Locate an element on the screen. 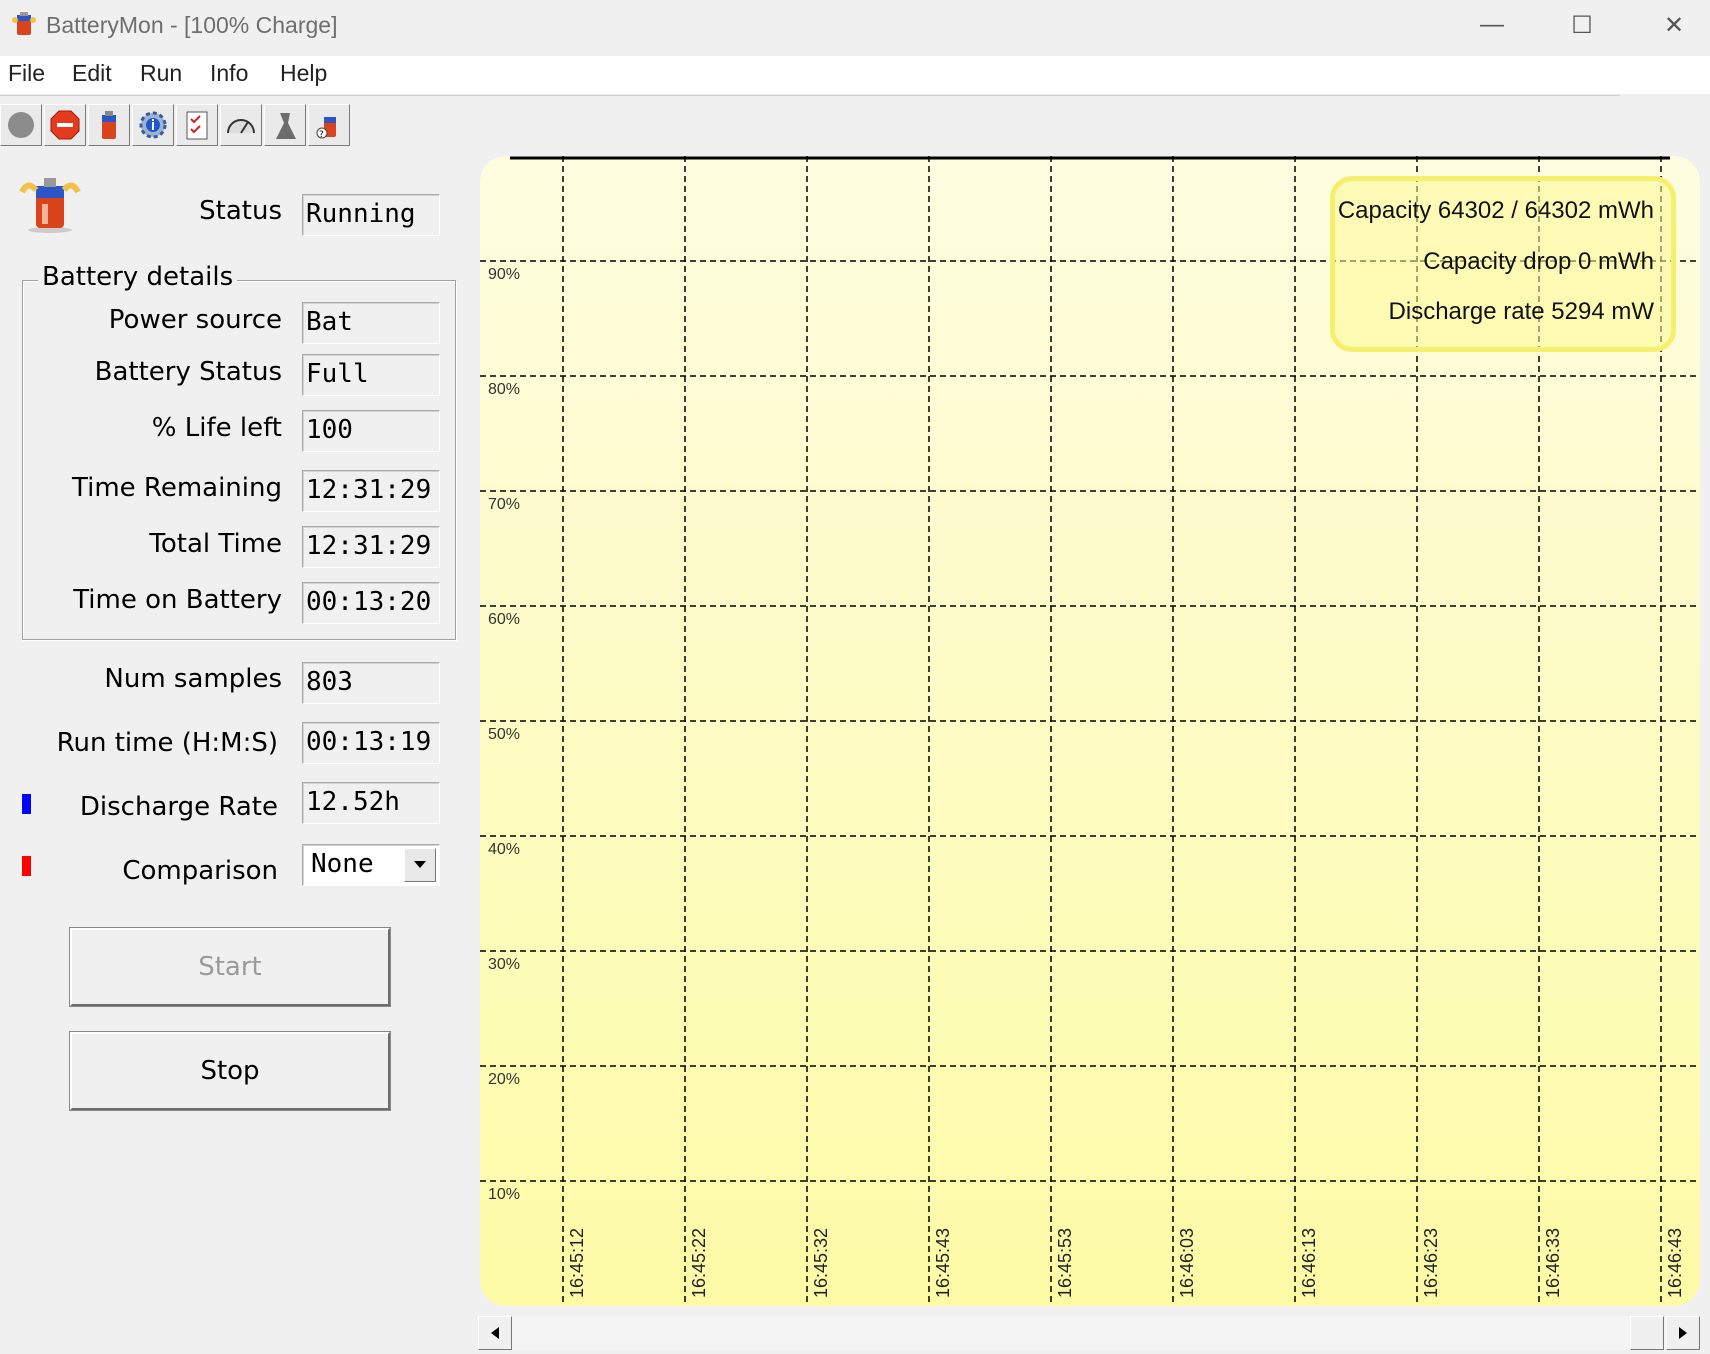 The image size is (1710, 1354). x-tick-label: 16:45:43 is located at coordinates (943, 1263).